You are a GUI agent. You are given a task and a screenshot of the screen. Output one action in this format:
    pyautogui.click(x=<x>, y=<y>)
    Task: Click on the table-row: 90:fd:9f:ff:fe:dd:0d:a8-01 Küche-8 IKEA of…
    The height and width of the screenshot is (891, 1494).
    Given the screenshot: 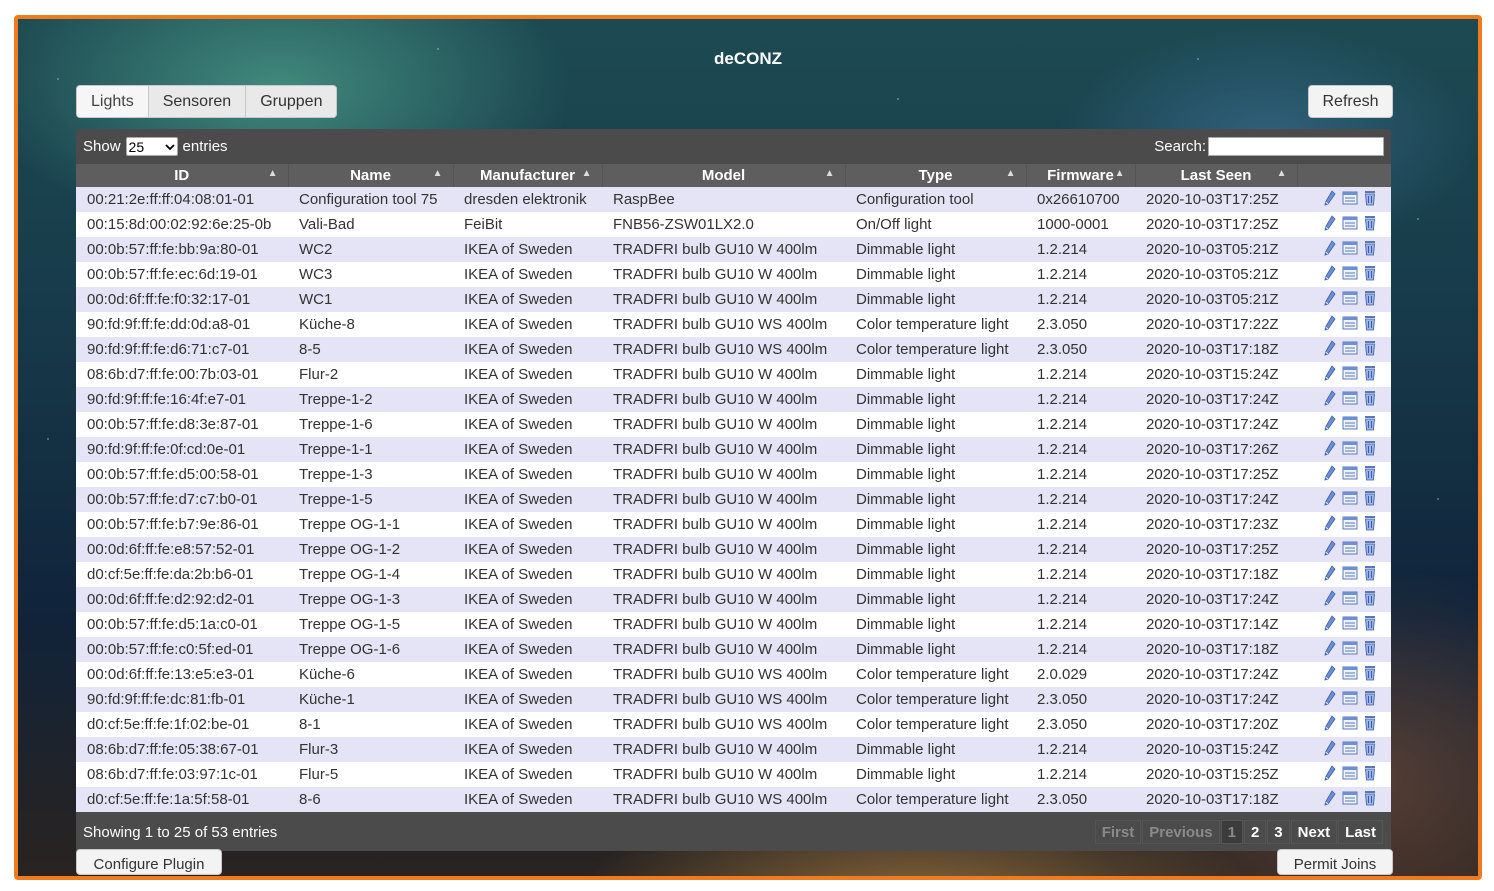 What is the action you would take?
    pyautogui.click(x=733, y=324)
    